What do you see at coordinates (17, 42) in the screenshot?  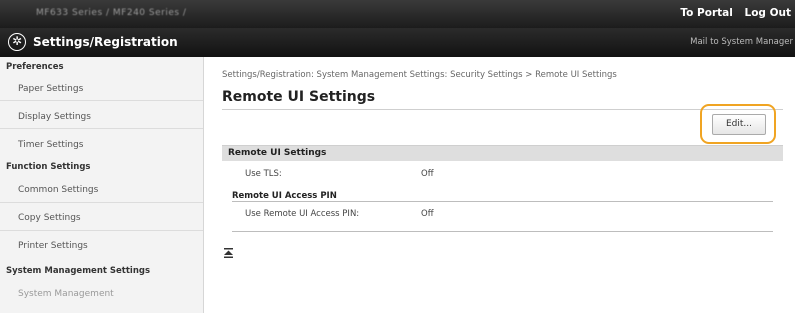 I see `settings-gear-icon: ✲` at bounding box center [17, 42].